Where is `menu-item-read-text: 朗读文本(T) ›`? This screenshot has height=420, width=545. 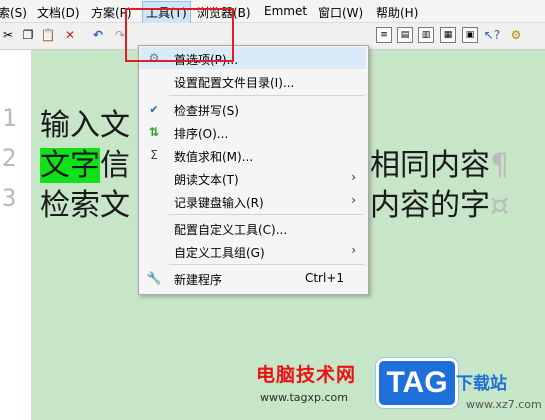 menu-item-read-text: 朗读文本(T) › is located at coordinates (253, 178).